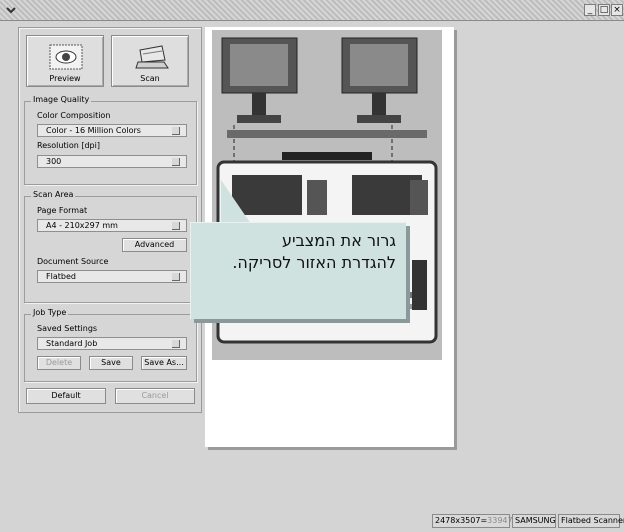  Describe the element at coordinates (73, 261) in the screenshot. I see `document-source-label: Document Source` at that location.